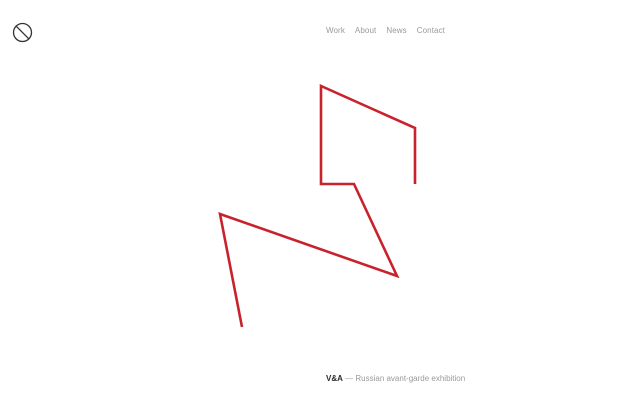 Image resolution: width=640 pixels, height=412 pixels. What do you see at coordinates (22, 32) in the screenshot?
I see `circle-slash-logo-icon` at bounding box center [22, 32].